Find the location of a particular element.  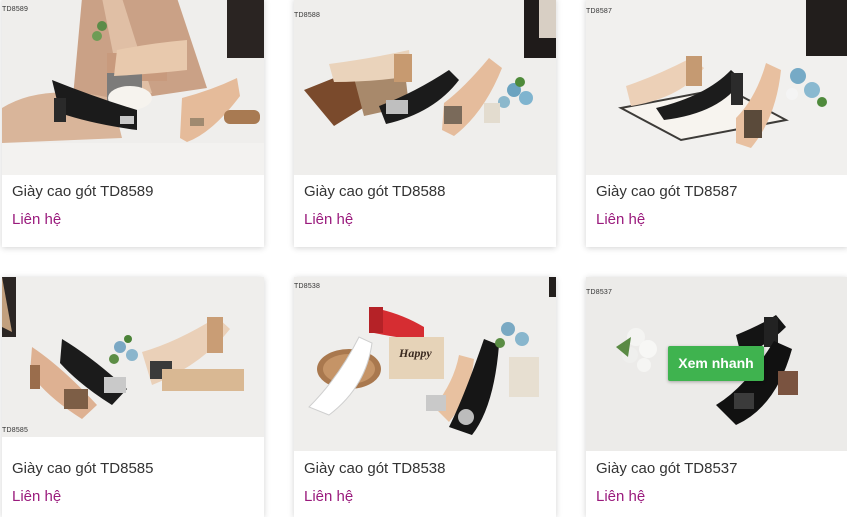

product-title: Giày cao gót TD8537 is located at coordinates (666, 468).